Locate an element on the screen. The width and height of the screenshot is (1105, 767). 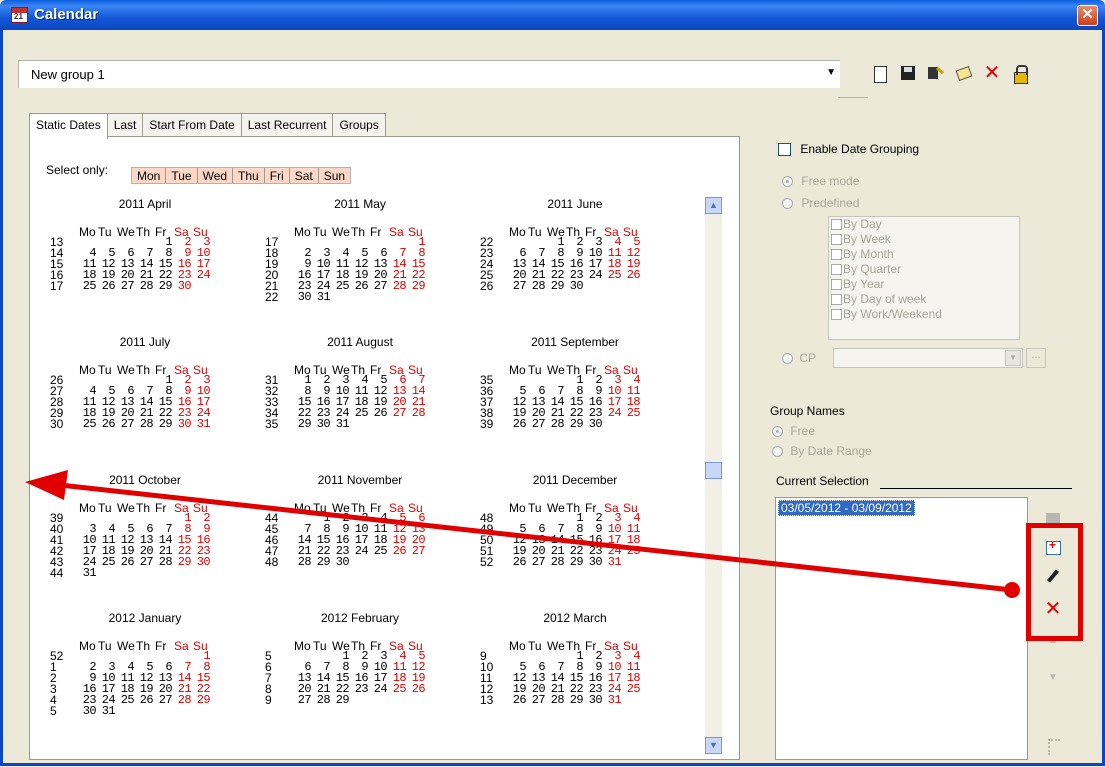
day-filter-wed: Wed is located at coordinates (216, 175).